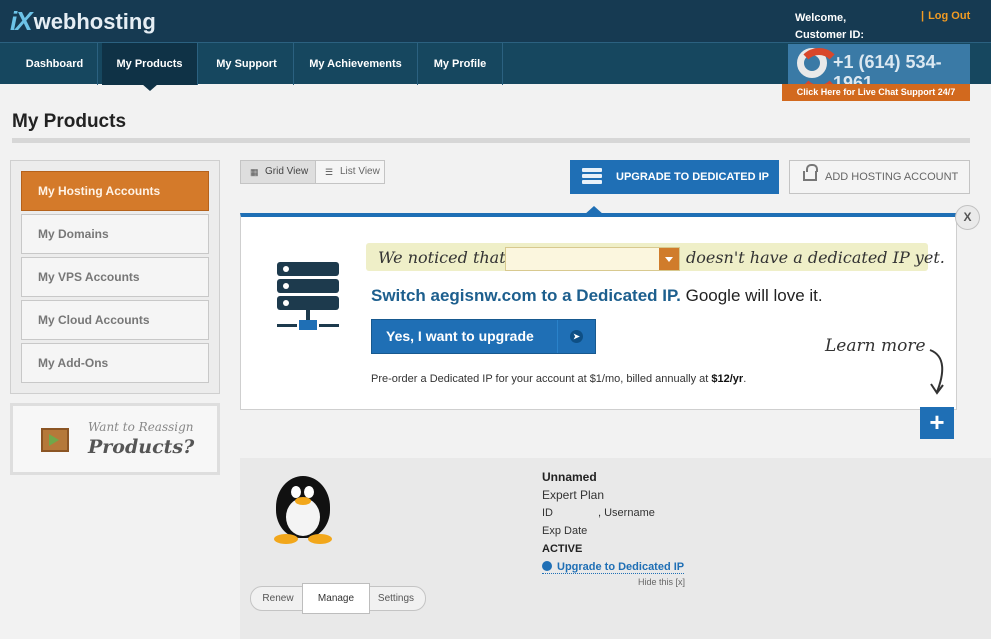 The image size is (991, 639). What do you see at coordinates (727, 379) in the screenshot?
I see `preorder-price: $12/yr` at bounding box center [727, 379].